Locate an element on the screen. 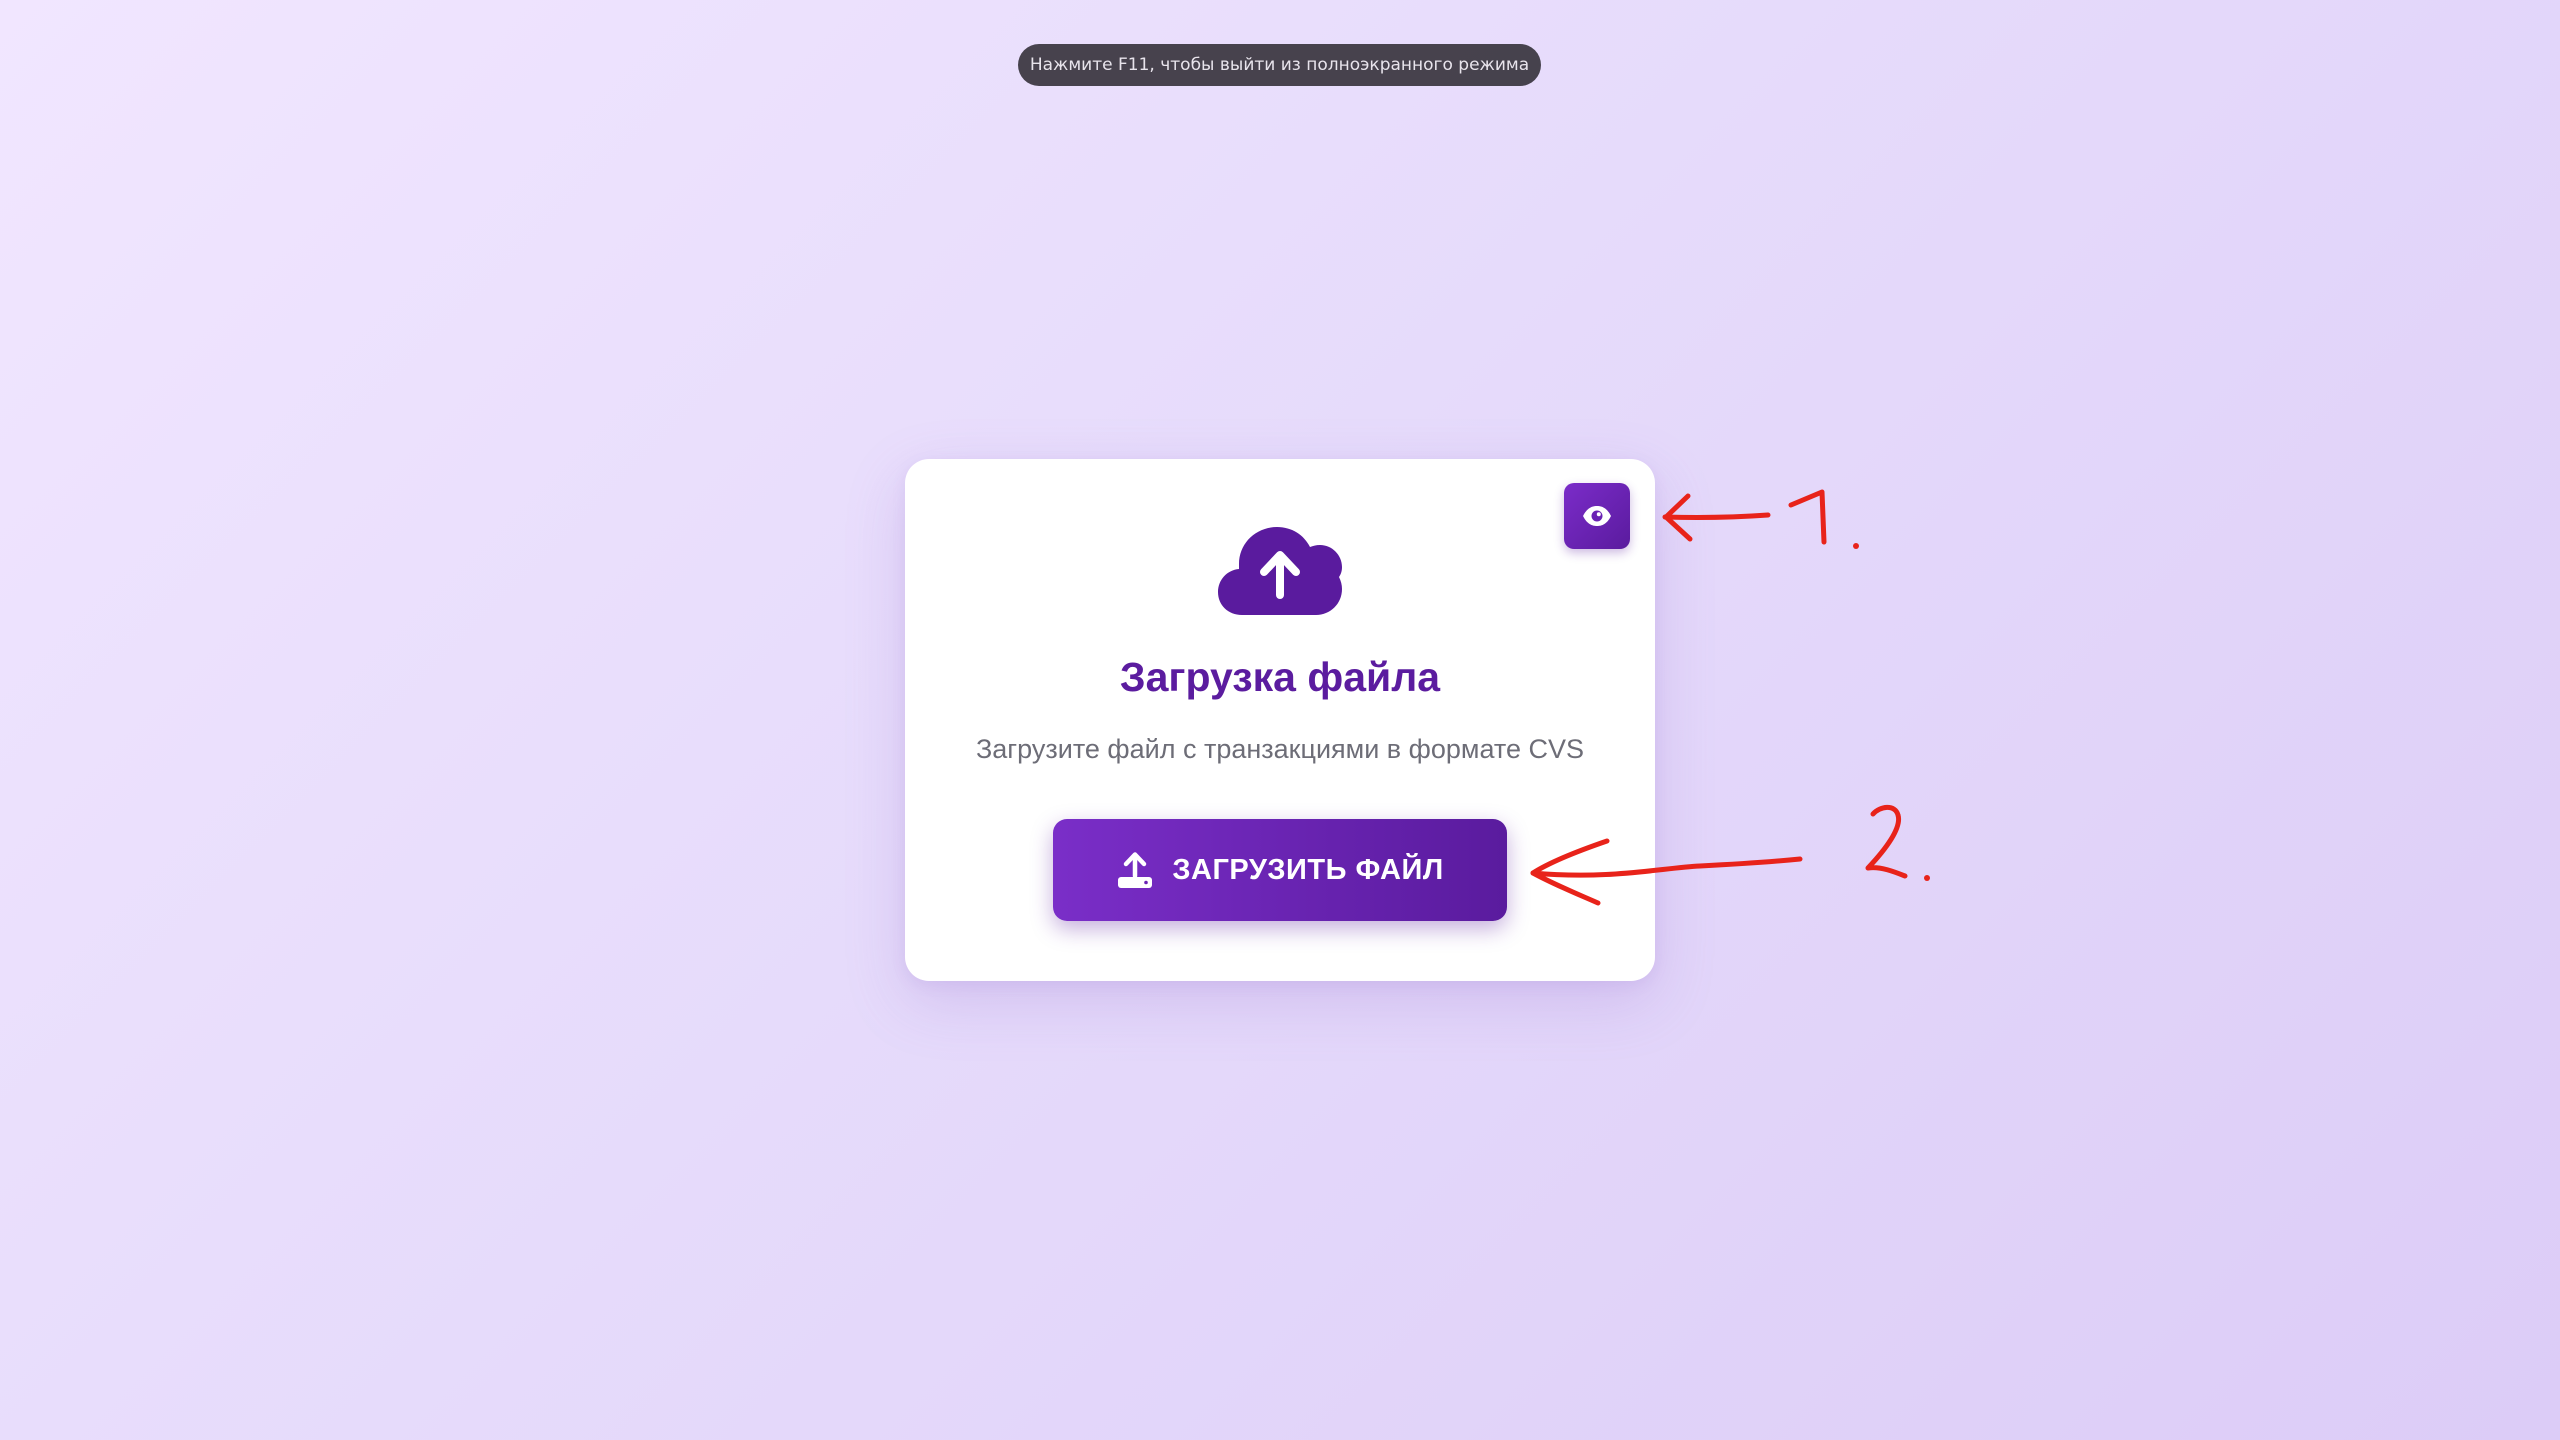  eye-icon is located at coordinates (1597, 516).